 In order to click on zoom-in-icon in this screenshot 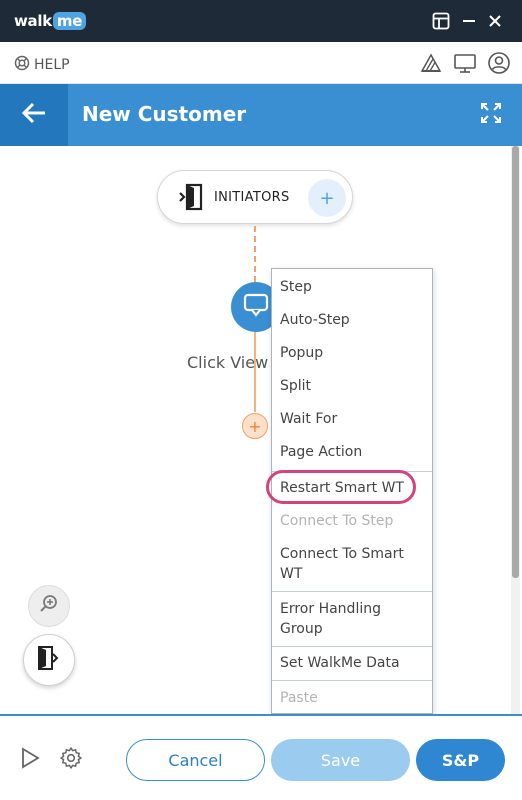, I will do `click(49, 606)`.